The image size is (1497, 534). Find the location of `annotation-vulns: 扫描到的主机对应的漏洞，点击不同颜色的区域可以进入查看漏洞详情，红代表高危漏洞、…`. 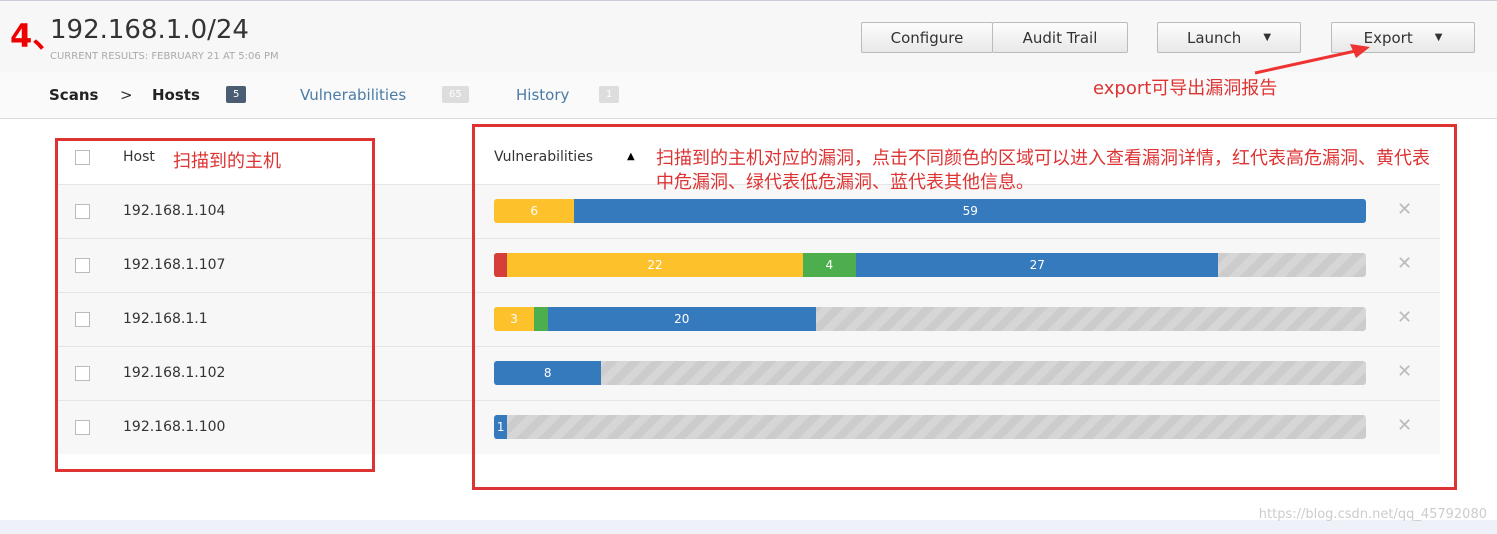

annotation-vulns: 扫描到的主机对应的漏洞，点击不同颜色的区域可以进入查看漏洞详情，红代表高危漏洞、… is located at coordinates (1043, 170).